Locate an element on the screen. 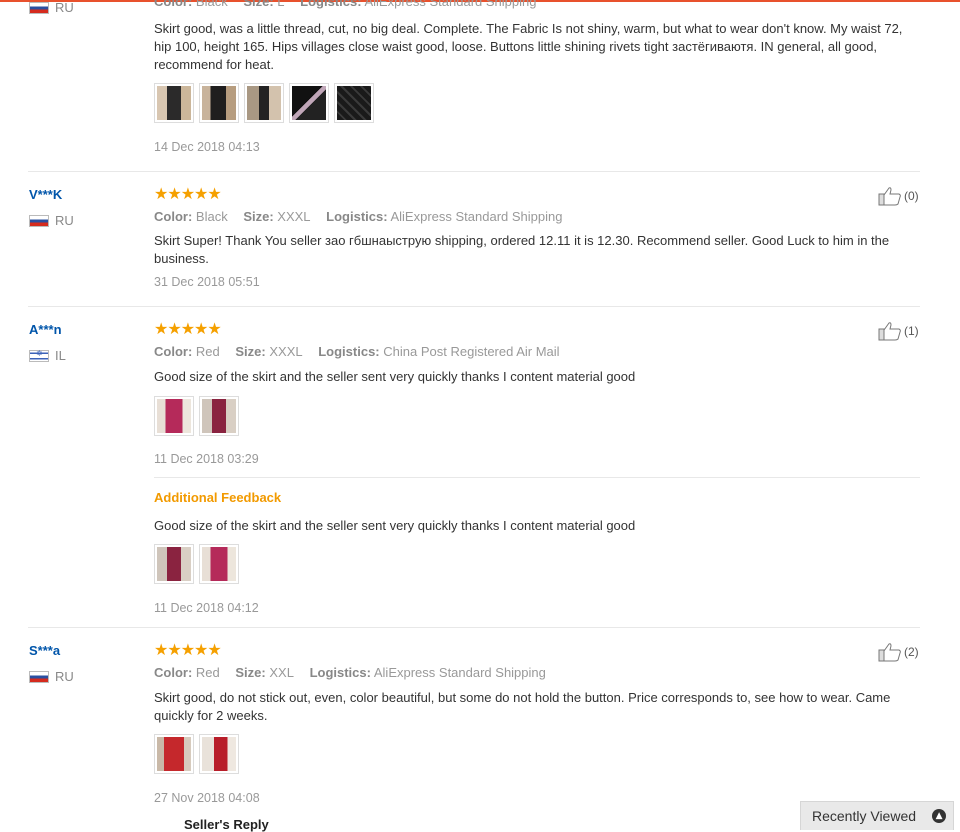  additional-feedback-divider is located at coordinates (537, 477).